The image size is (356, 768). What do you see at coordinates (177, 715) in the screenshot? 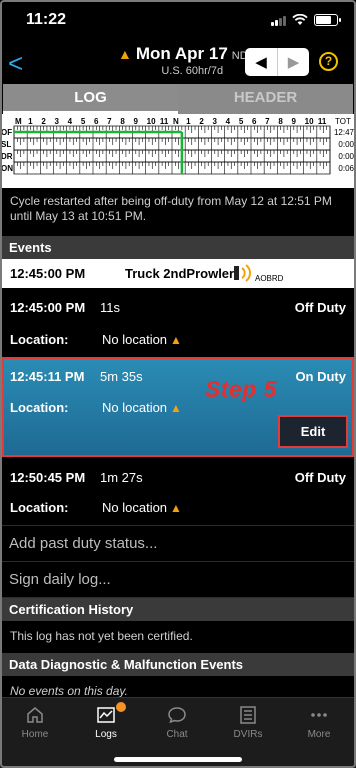
I see `chat-icon` at bounding box center [177, 715].